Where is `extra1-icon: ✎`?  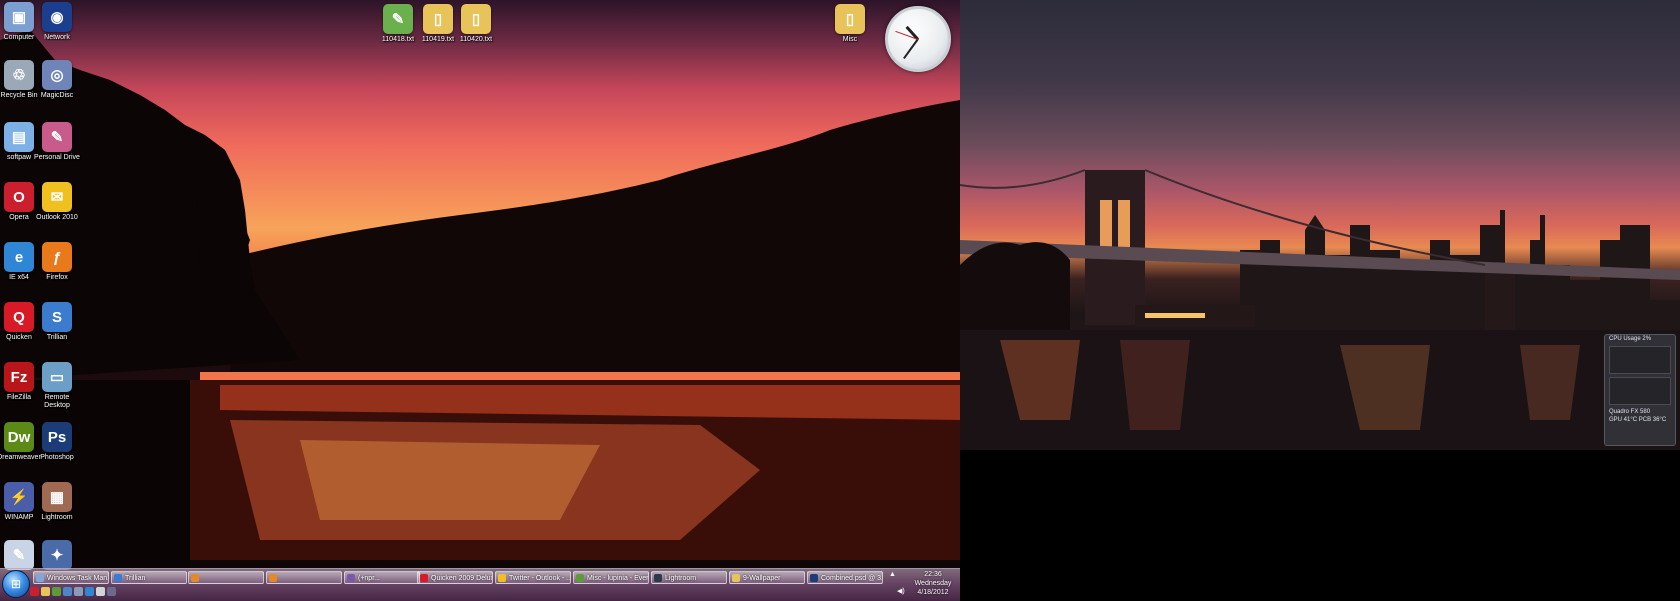 extra1-icon: ✎ is located at coordinates (19, 555).